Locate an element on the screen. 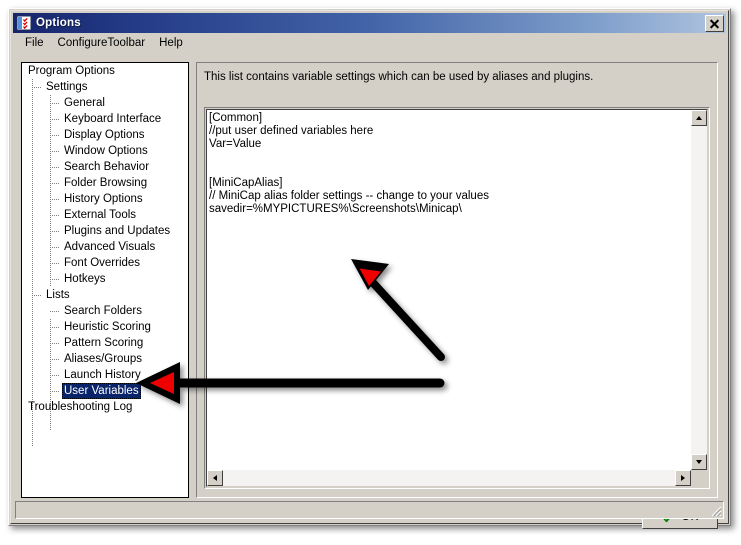  chevron-down-icon is located at coordinates (699, 462).